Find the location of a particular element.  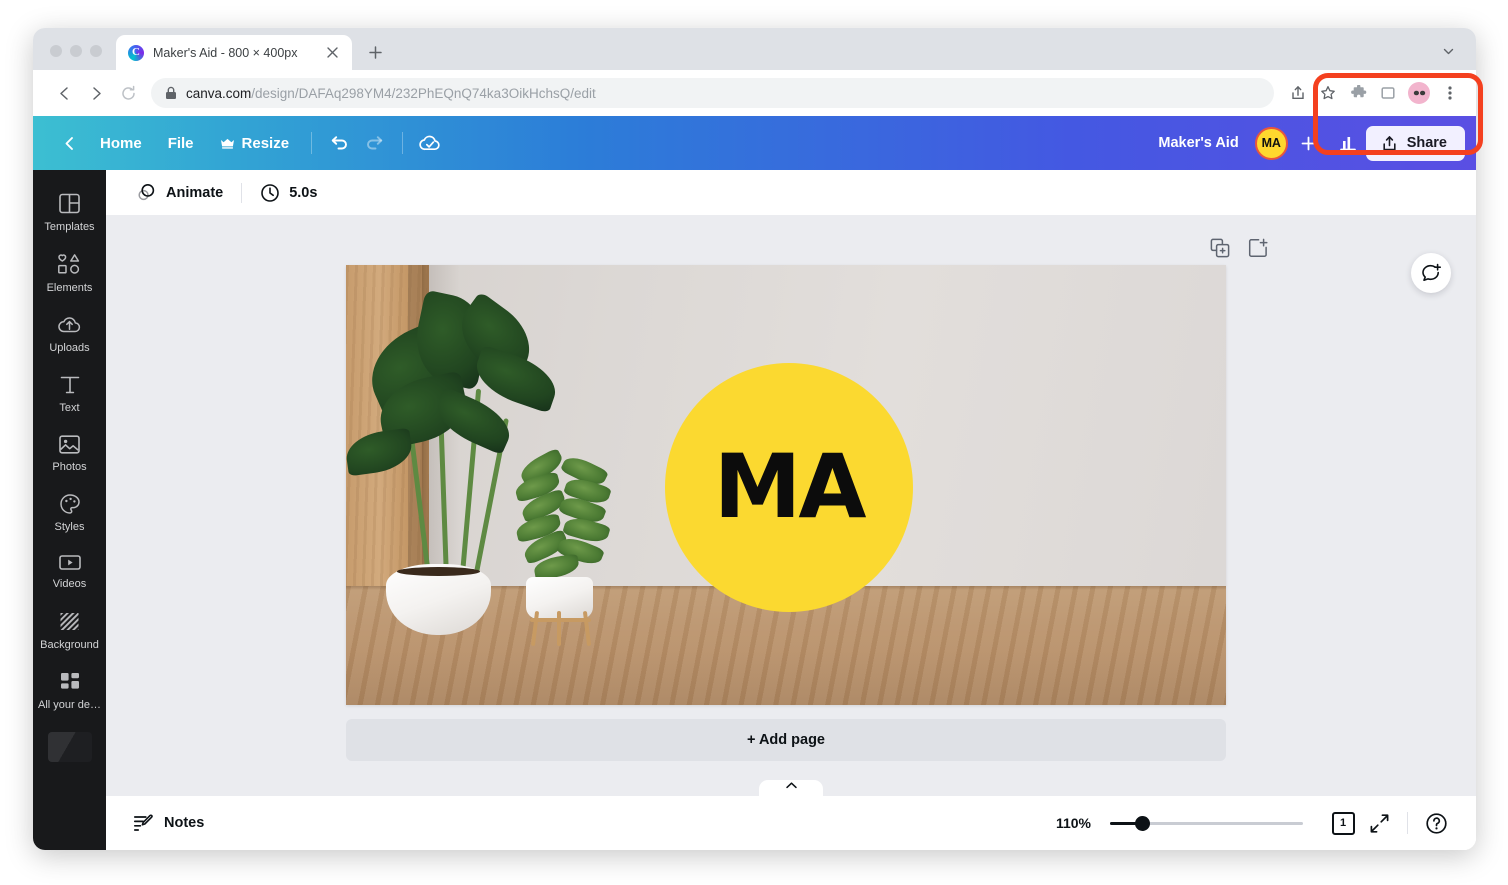

photos-icon is located at coordinates (69, 444).